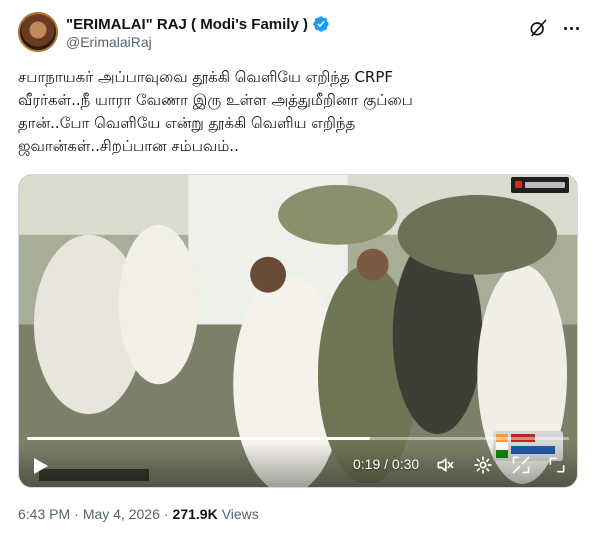 The image size is (600, 549). Describe the element at coordinates (109, 42) in the screenshot. I see `author-handle: @ErimalaiRaj` at that location.